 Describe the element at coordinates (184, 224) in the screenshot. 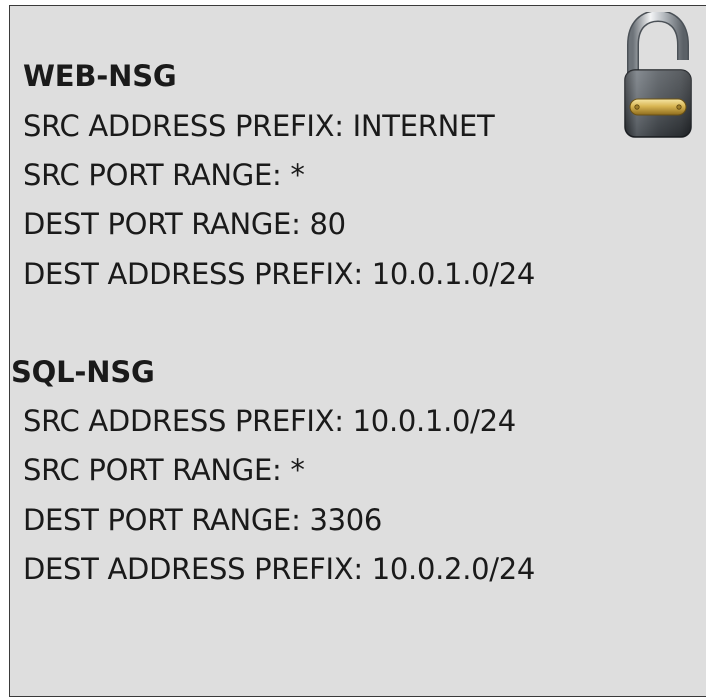

I see `web-nsg-dest-port-range: DEST PORT RANGE: 80` at that location.